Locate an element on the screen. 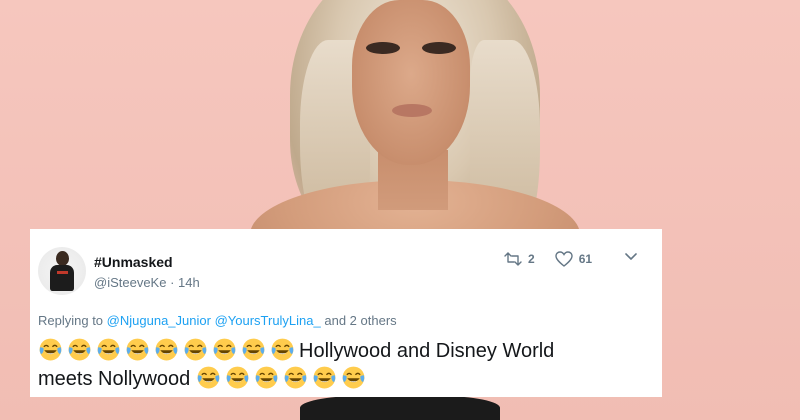  reply-user-link: @YoursTrulyLina_ is located at coordinates (268, 320).